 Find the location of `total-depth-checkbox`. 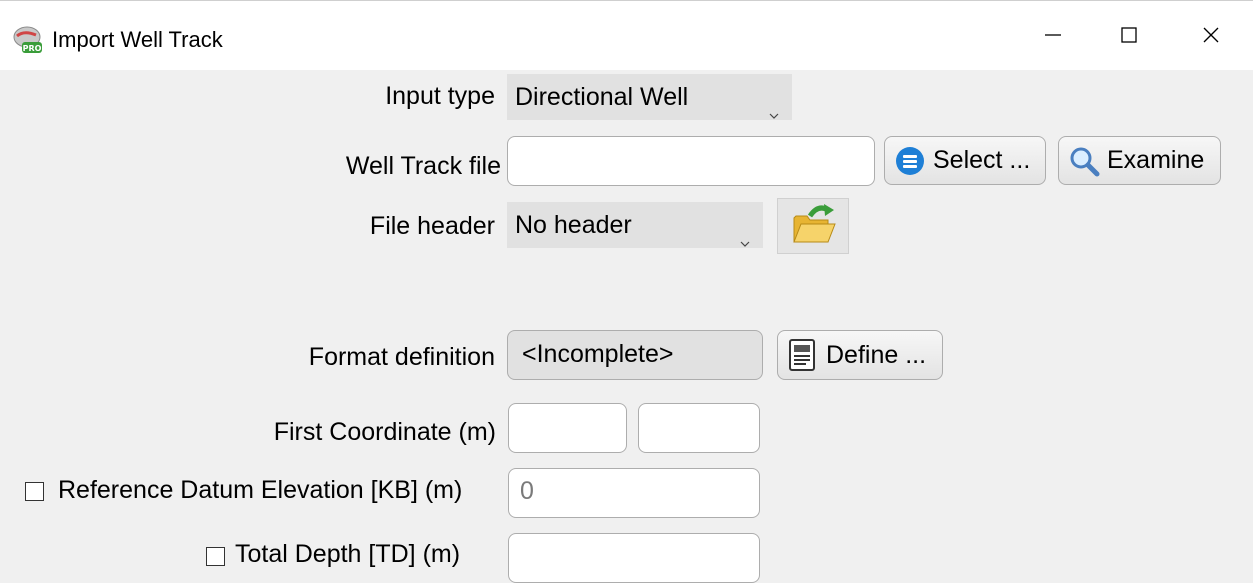

total-depth-checkbox is located at coordinates (215, 556).